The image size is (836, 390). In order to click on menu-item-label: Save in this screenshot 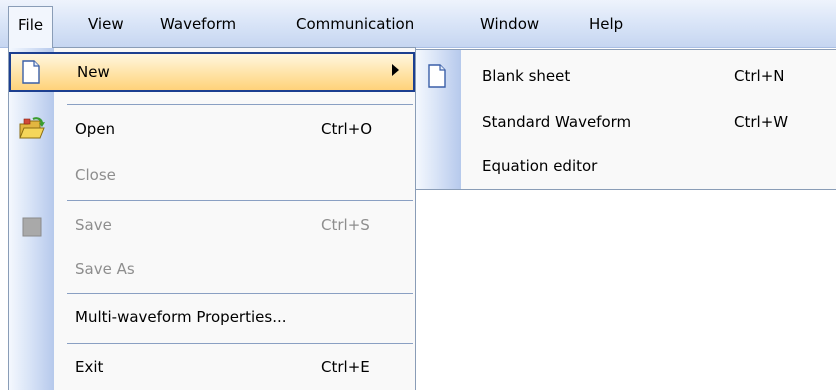, I will do `click(93, 225)`.